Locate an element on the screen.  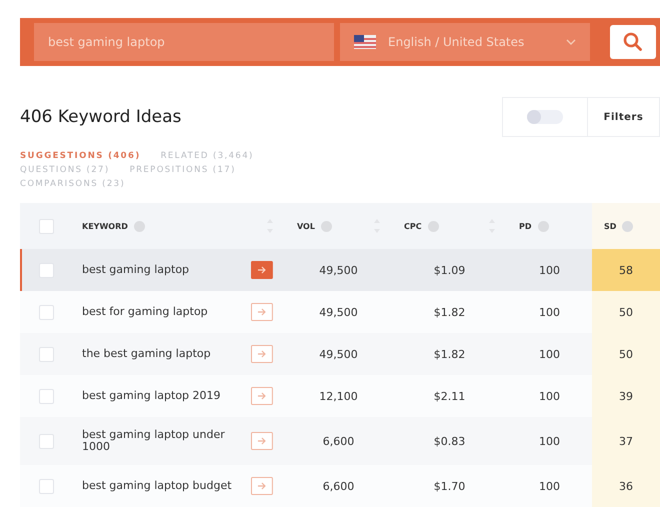
table-row: best gaming laptop budget 6,600 $1.70 100 36 is located at coordinates (340, 486).